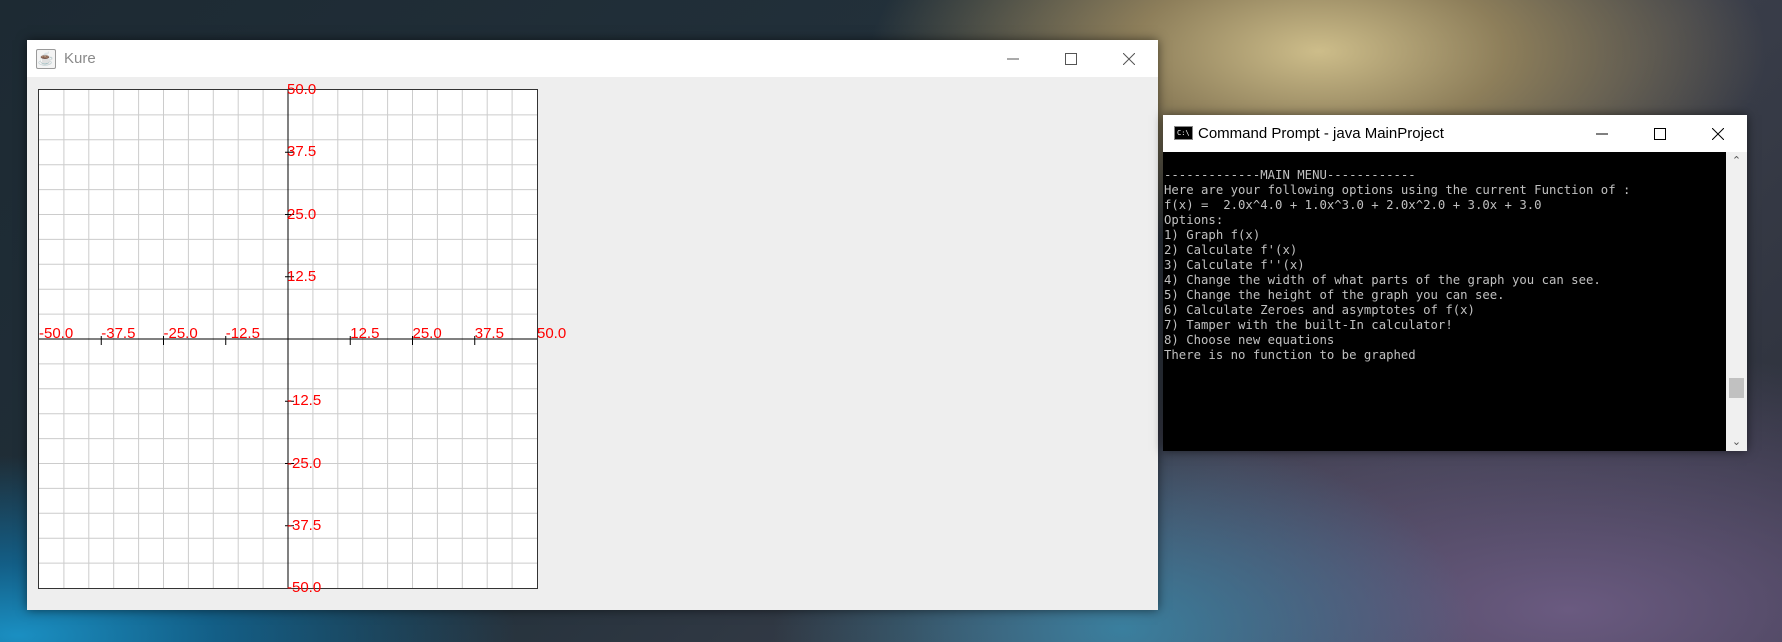 The image size is (1782, 642). Describe the element at coordinates (592, 58) in the screenshot. I see `kure-titlebar: ☕ Kure` at that location.